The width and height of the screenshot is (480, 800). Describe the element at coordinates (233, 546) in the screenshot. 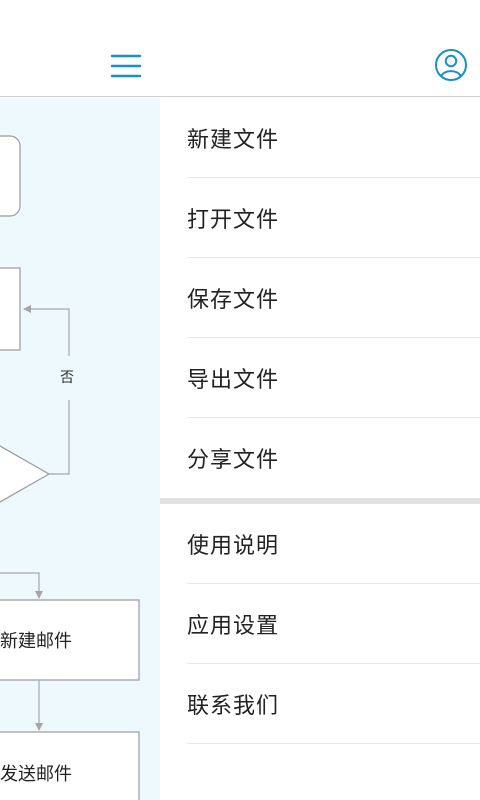

I see `menu-item-label: 使用说明` at that location.